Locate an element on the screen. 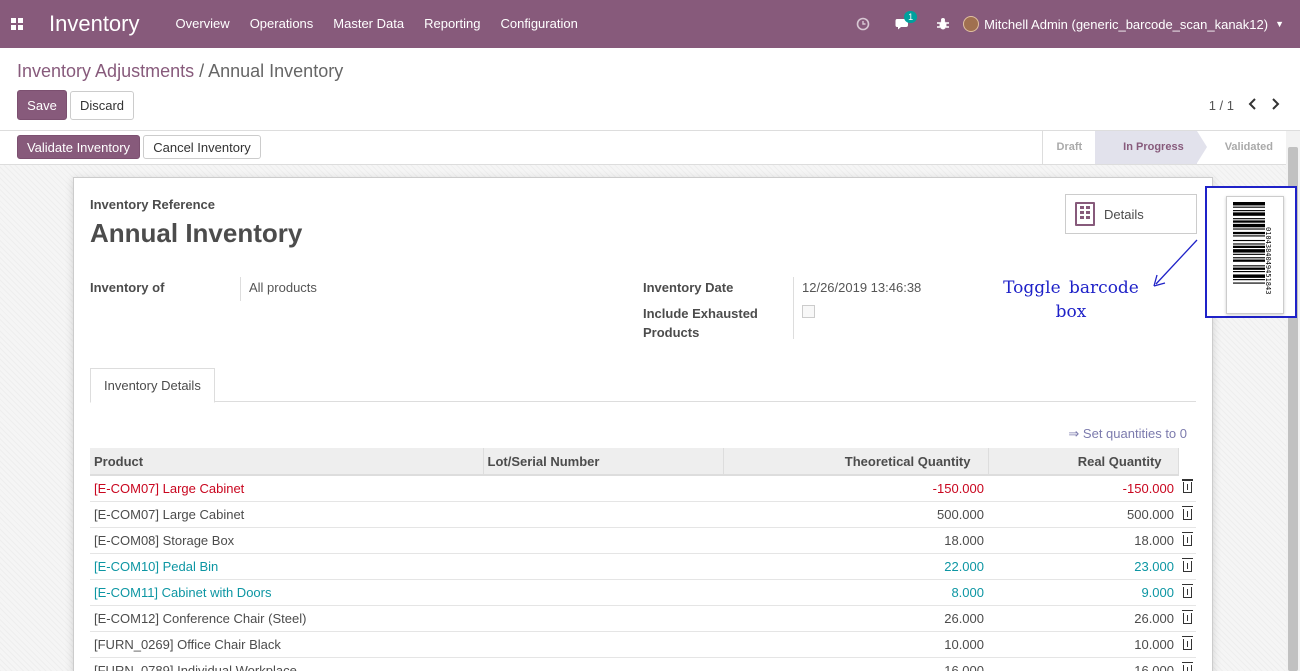  debug-bug-icon is located at coordinates (943, 24).